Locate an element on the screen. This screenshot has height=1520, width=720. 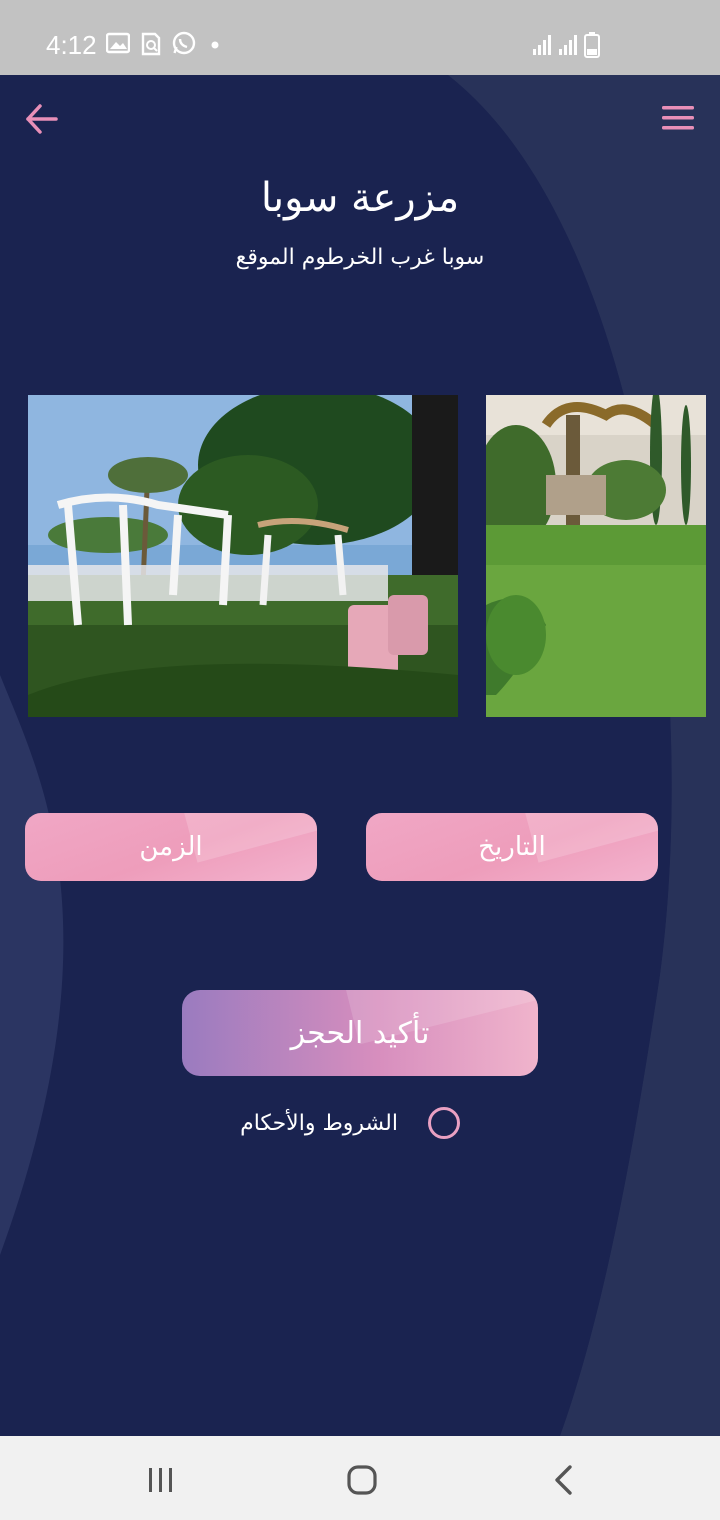
dot-icon is located at coordinates (215, 45).